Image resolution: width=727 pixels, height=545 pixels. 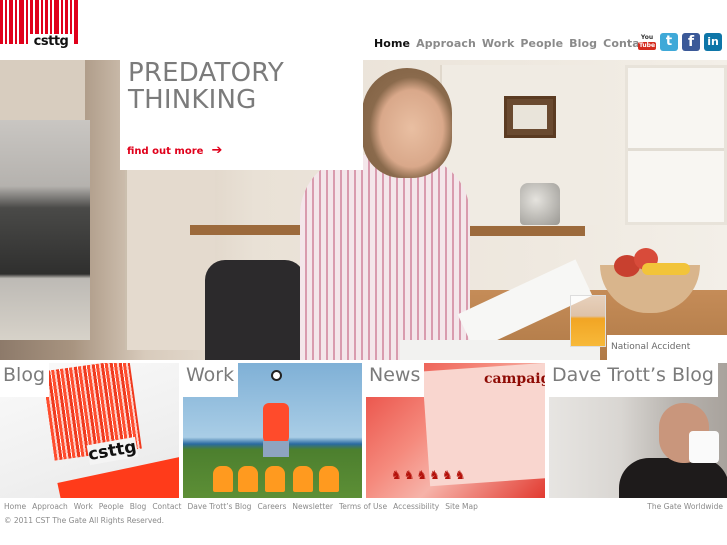 What do you see at coordinates (276, 375) in the screenshot?
I see `football-icon` at bounding box center [276, 375].